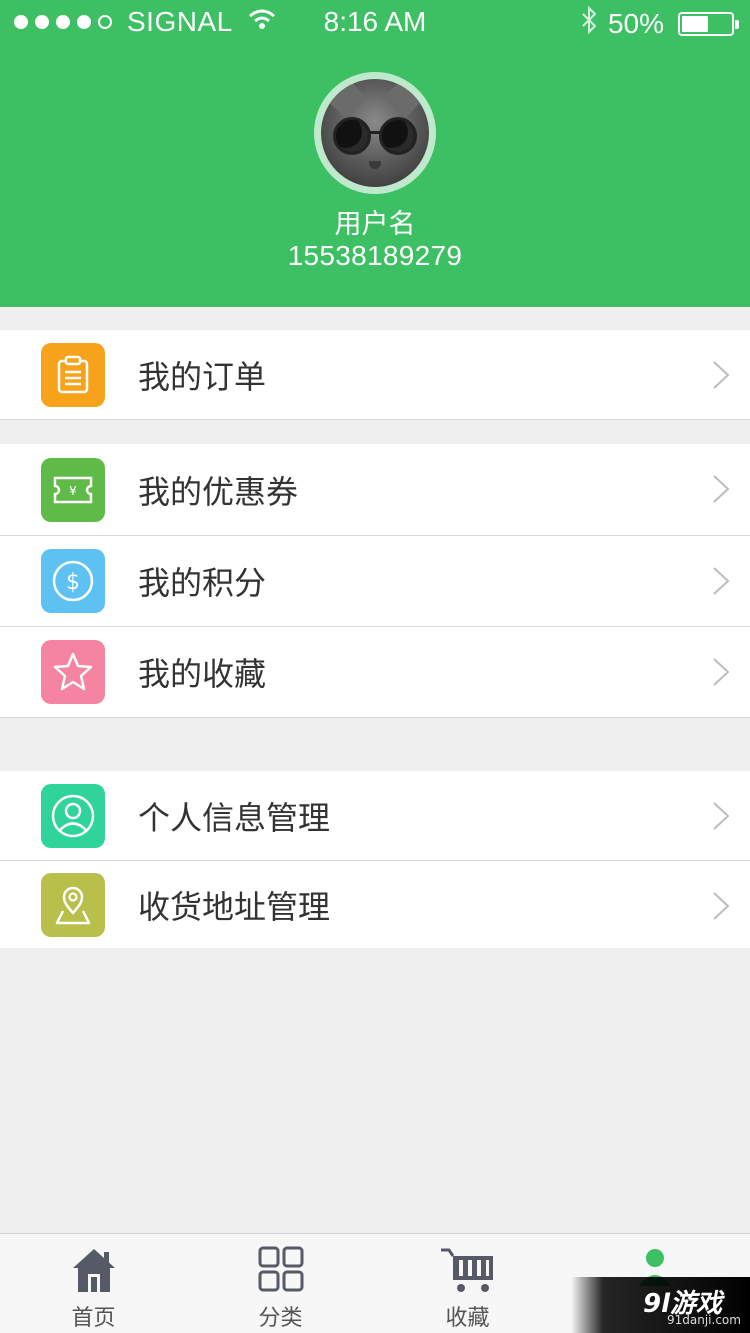 This screenshot has width=750, height=1333. I want to click on menu-item-label: 收货地址管理, so click(234, 906).